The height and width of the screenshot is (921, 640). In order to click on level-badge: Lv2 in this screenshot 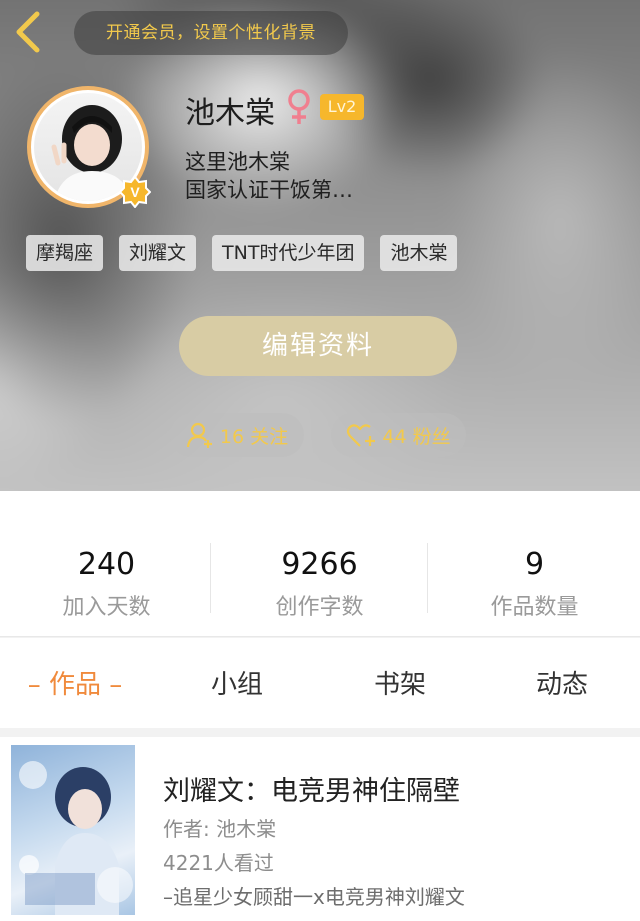, I will do `click(342, 107)`.